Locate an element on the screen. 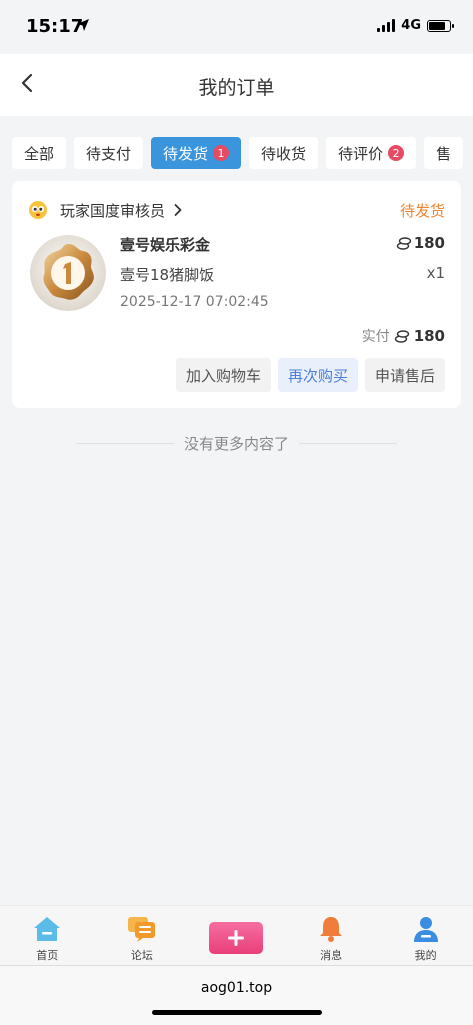 Image resolution: width=473 pixels, height=1025 pixels. count-badge: 1 is located at coordinates (221, 153).